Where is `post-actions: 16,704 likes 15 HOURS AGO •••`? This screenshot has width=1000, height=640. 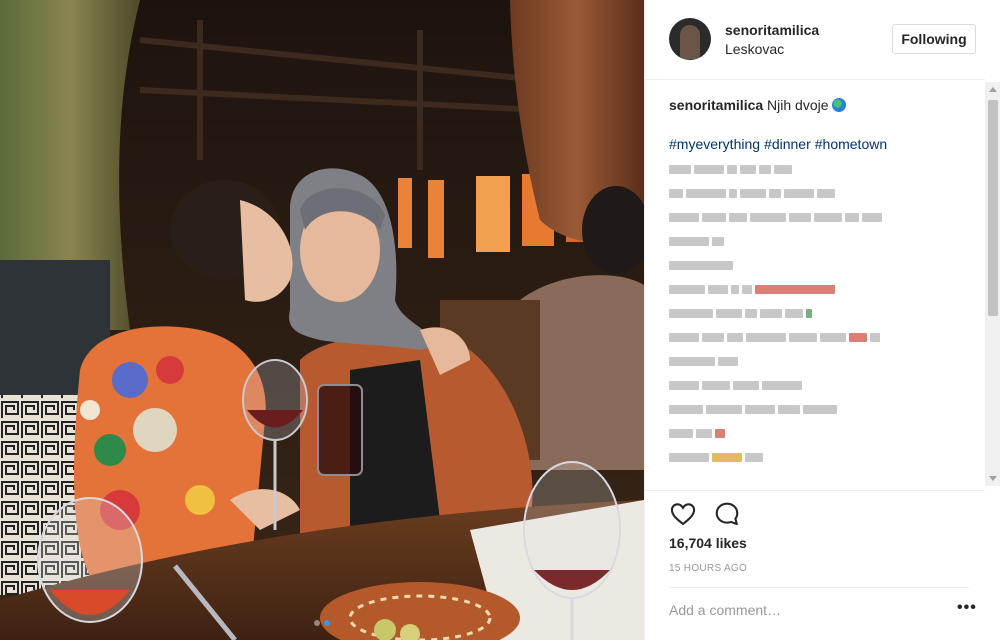
post-actions: 16,704 likes 15 HOURS AGO ••• is located at coordinates (815, 565).